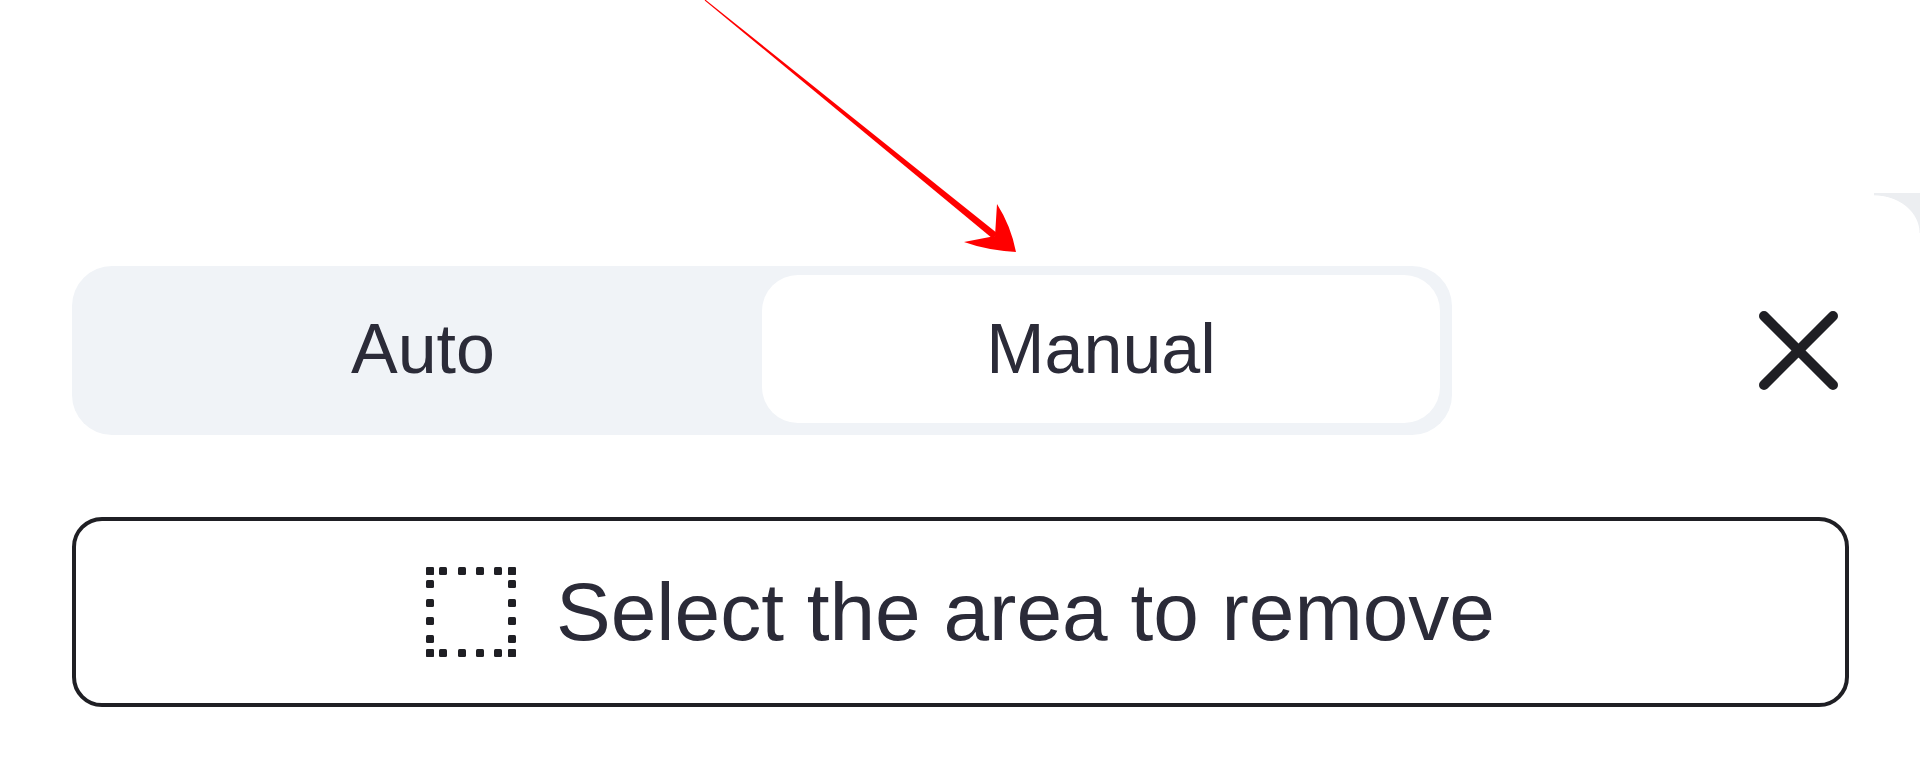 The width and height of the screenshot is (1920, 784). What do you see at coordinates (1798, 350) in the screenshot?
I see `close-icon` at bounding box center [1798, 350].